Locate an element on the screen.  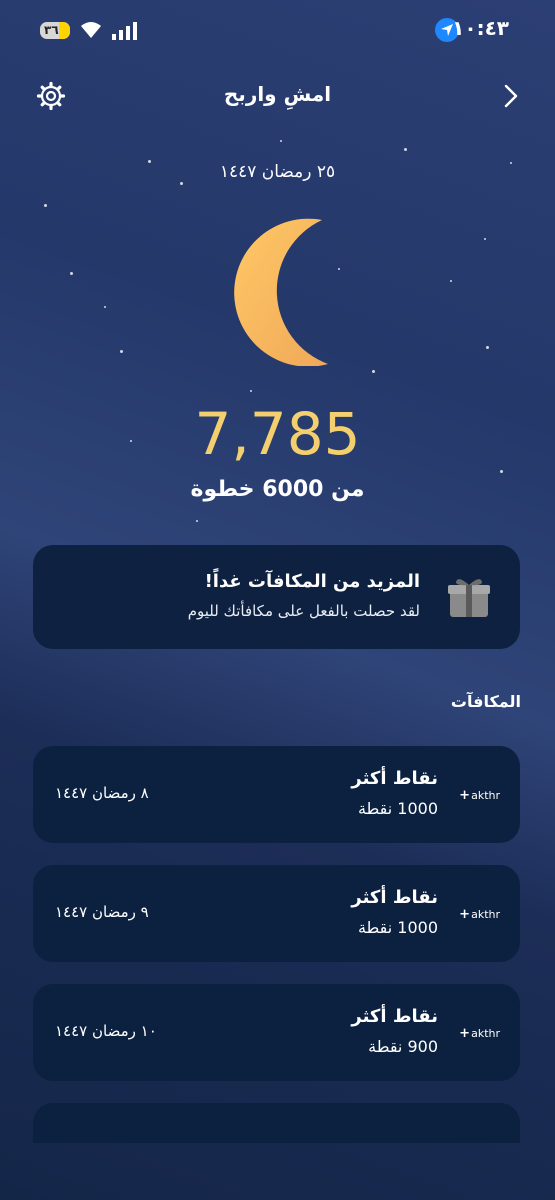
step-count: 7,785 is located at coordinates (277, 434).